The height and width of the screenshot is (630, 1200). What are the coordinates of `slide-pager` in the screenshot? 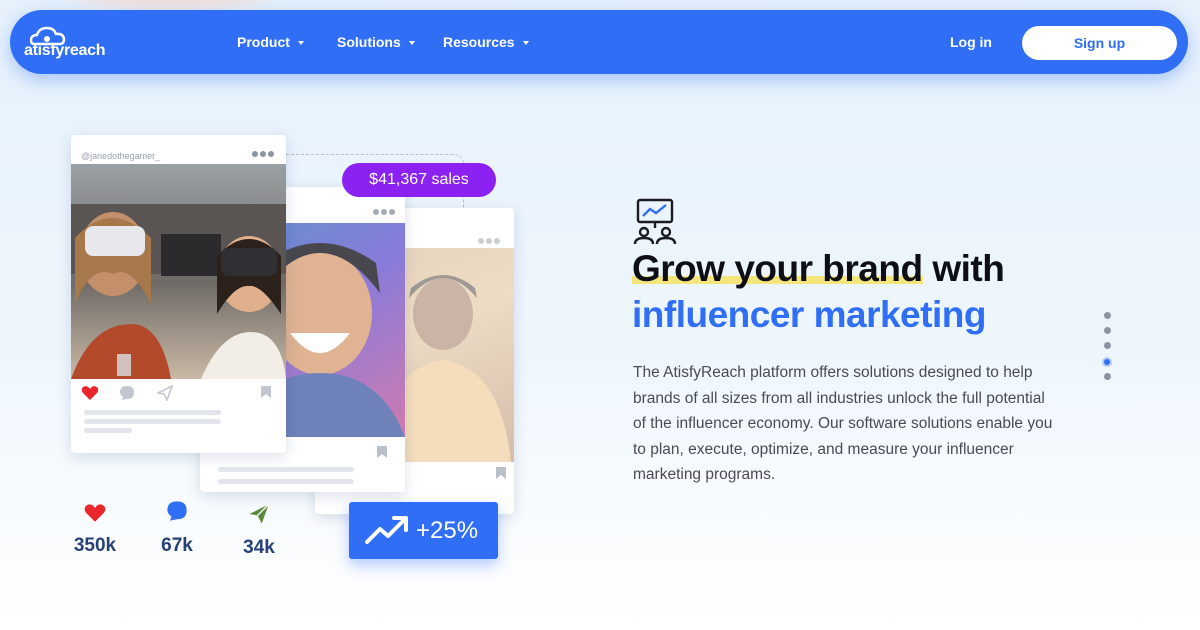 It's located at (1107, 350).